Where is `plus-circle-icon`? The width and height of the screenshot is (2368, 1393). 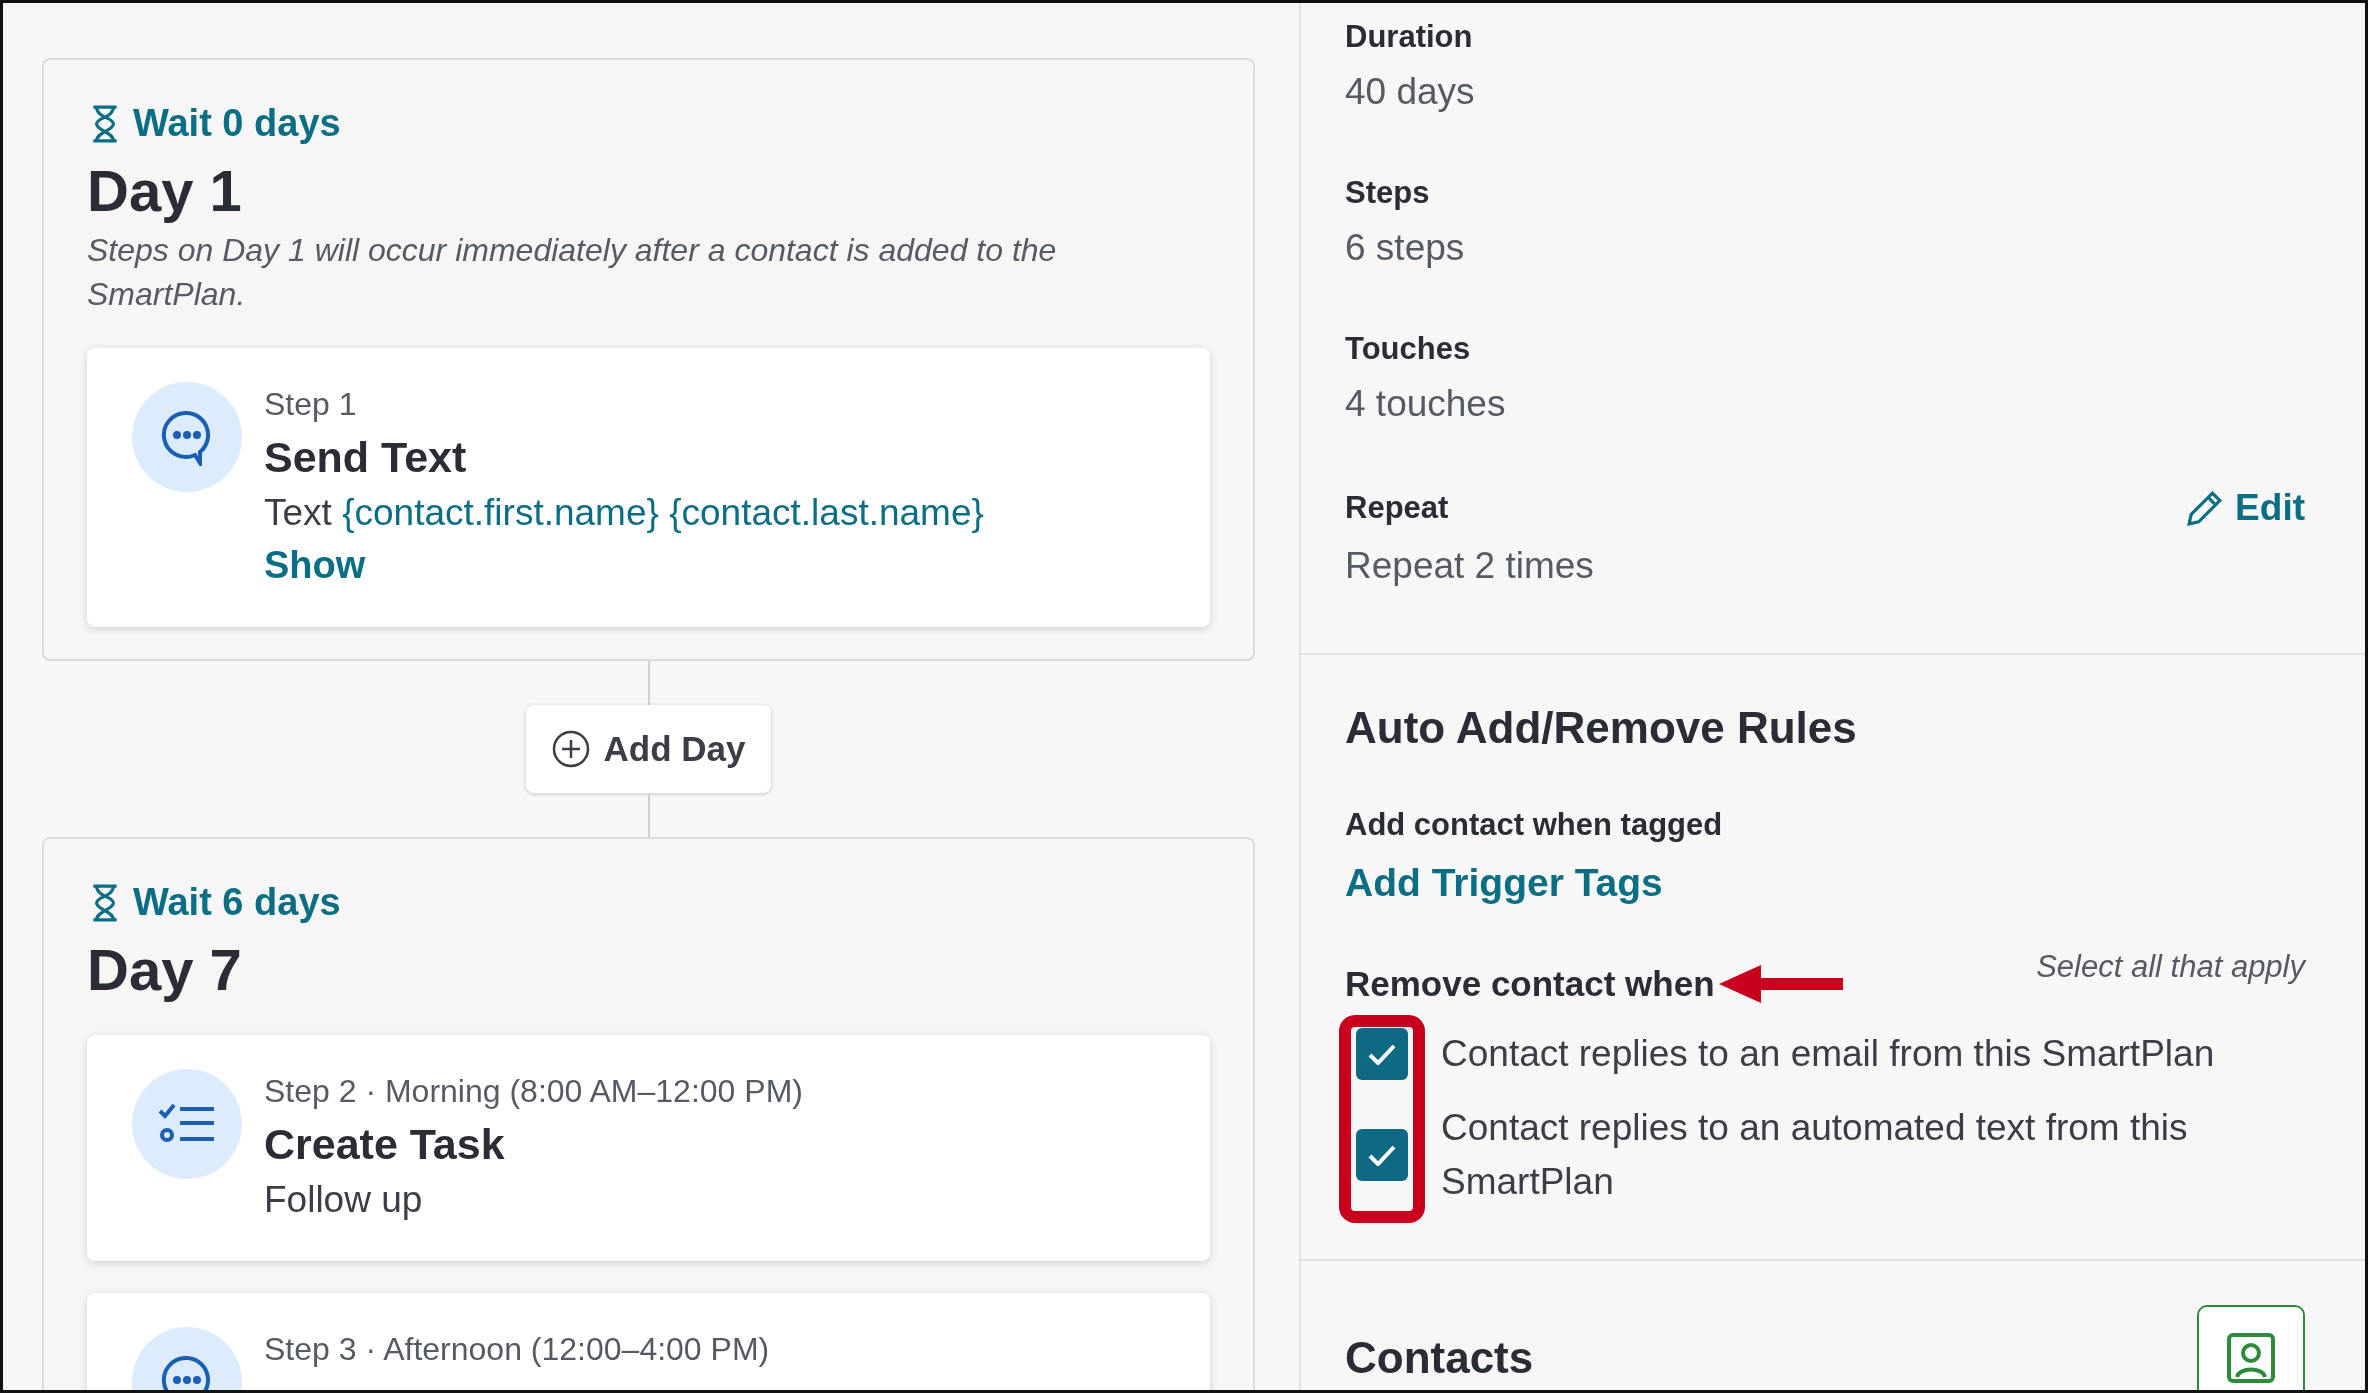 plus-circle-icon is located at coordinates (570, 749).